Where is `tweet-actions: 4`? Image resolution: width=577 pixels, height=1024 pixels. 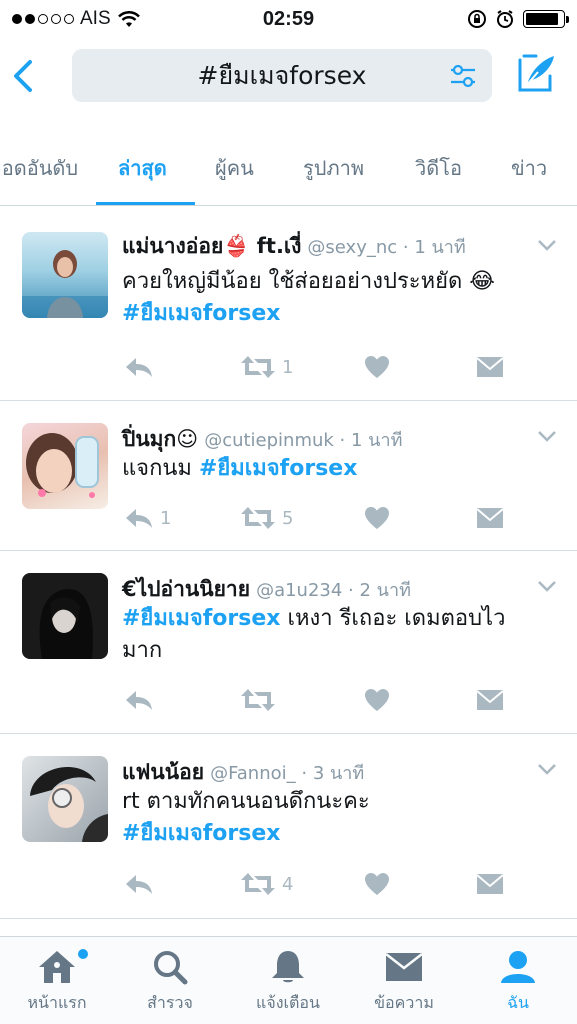
tweet-actions: 4 is located at coordinates (317, 884).